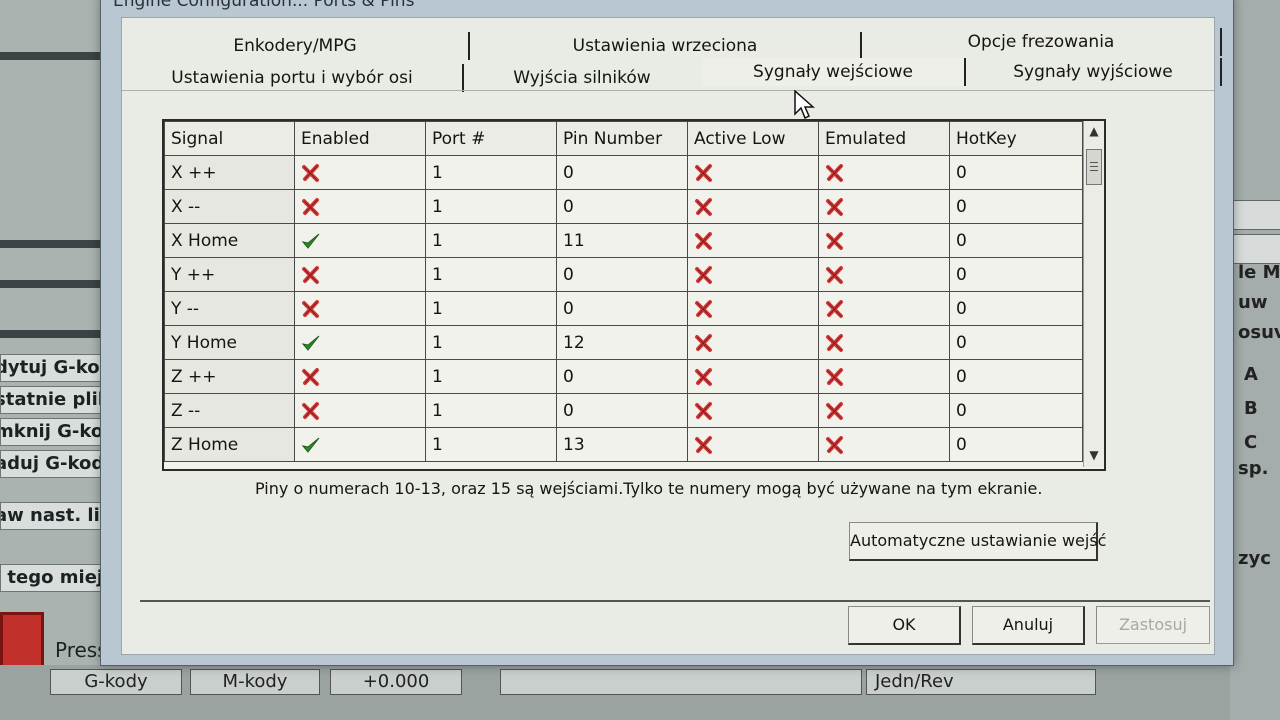 The width and height of the screenshot is (1280, 720). What do you see at coordinates (904, 625) in the screenshot?
I see `ok-button: OK` at bounding box center [904, 625].